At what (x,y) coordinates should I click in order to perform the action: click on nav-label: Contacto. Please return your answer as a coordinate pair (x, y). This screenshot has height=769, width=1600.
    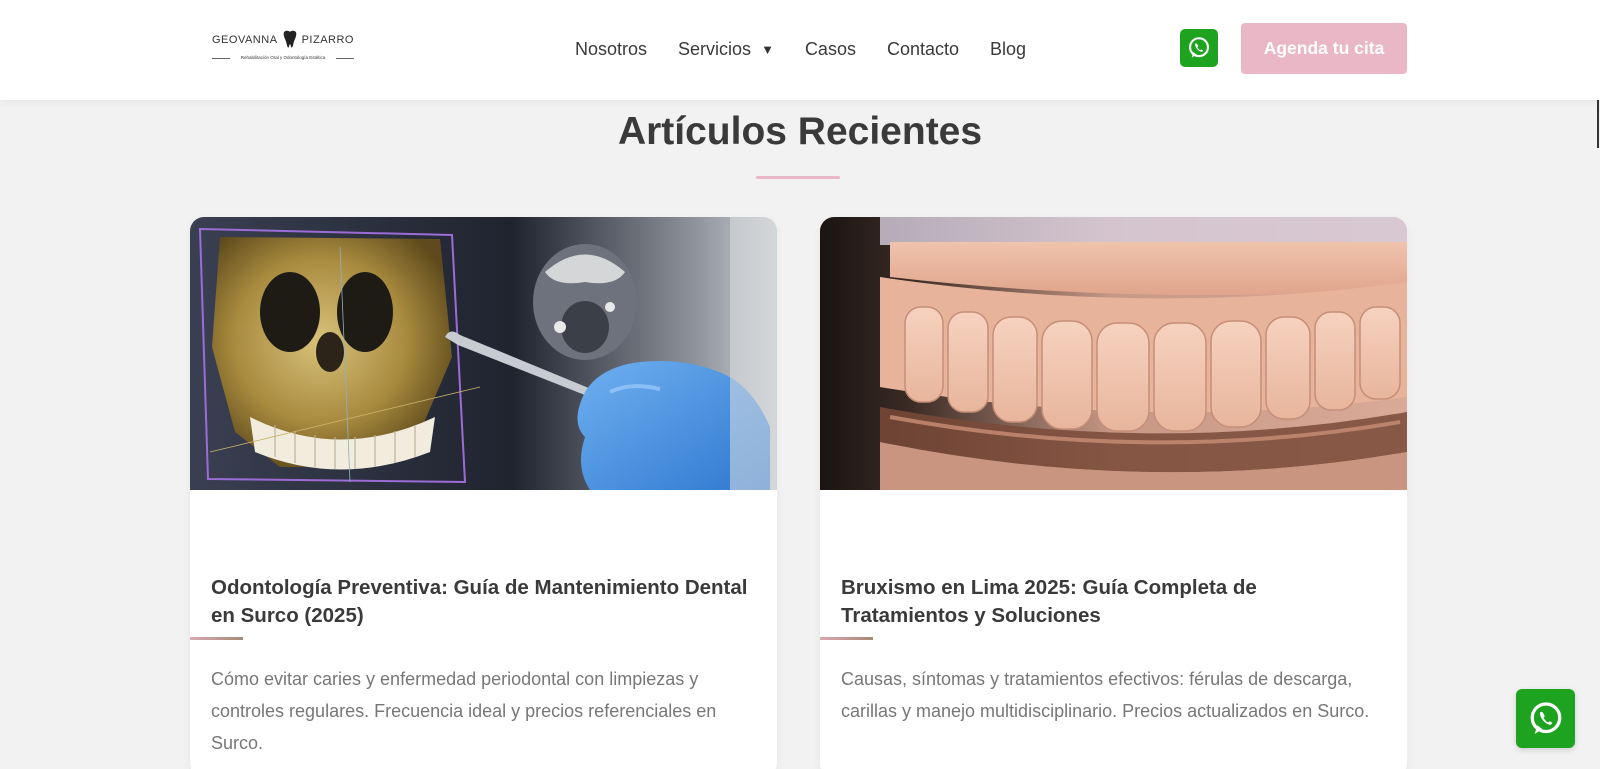
    Looking at the image, I should click on (923, 48).